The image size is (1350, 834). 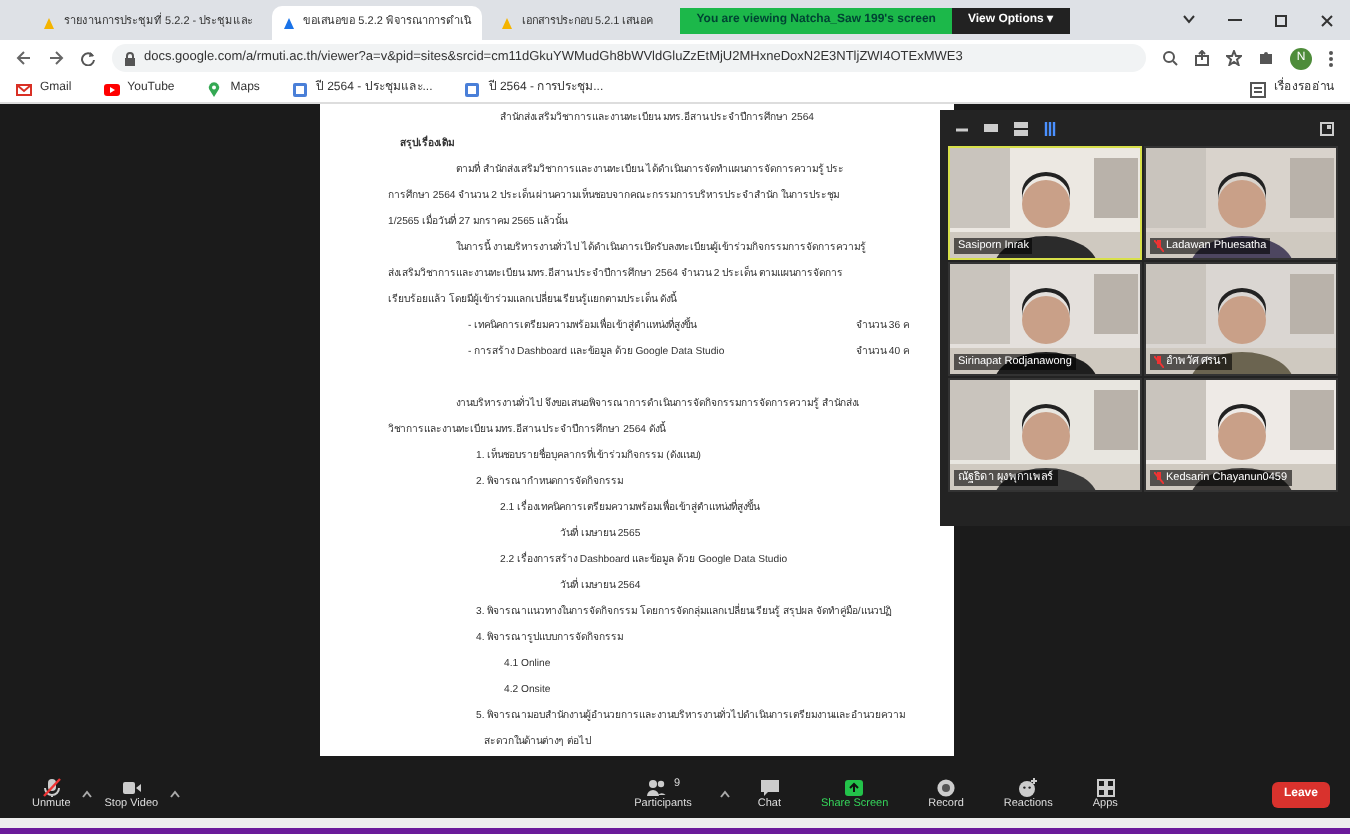 What do you see at coordinates (111, 89) in the screenshot?
I see `play-icon` at bounding box center [111, 89].